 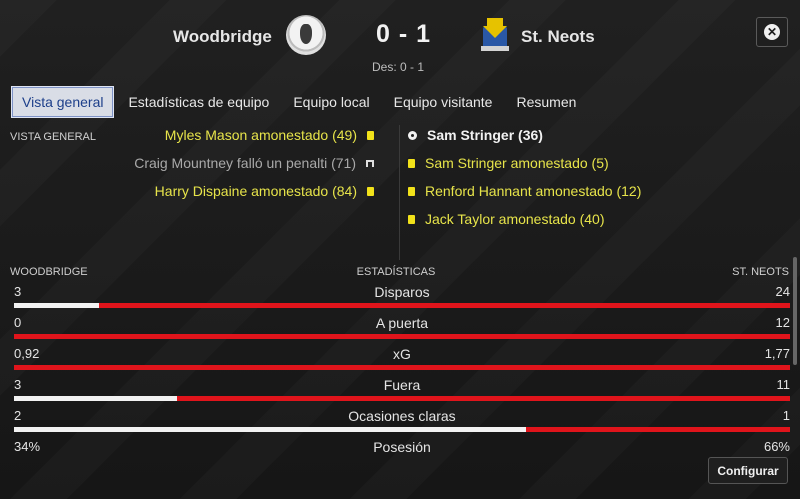 I want to click on stat-name: A puerta, so click(x=402, y=323).